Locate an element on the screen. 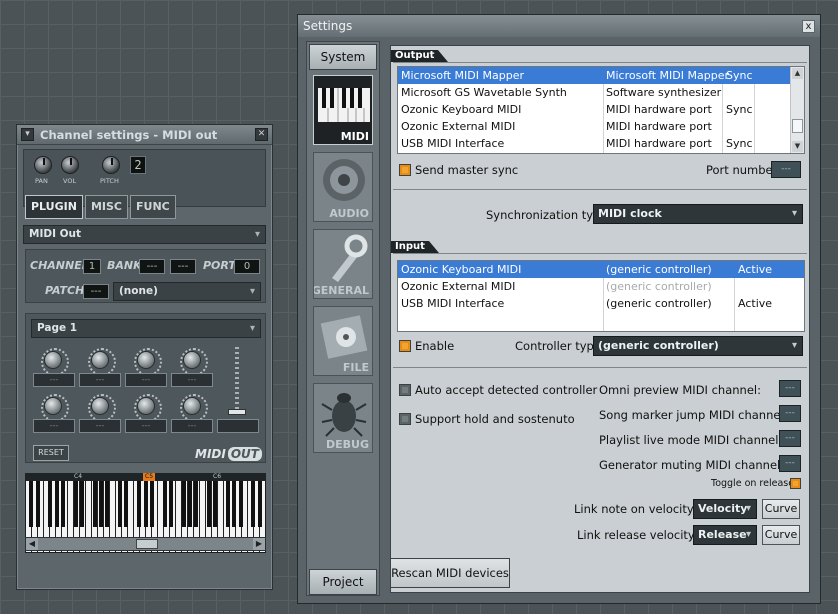  channel-value: 1 is located at coordinates (92, 266).